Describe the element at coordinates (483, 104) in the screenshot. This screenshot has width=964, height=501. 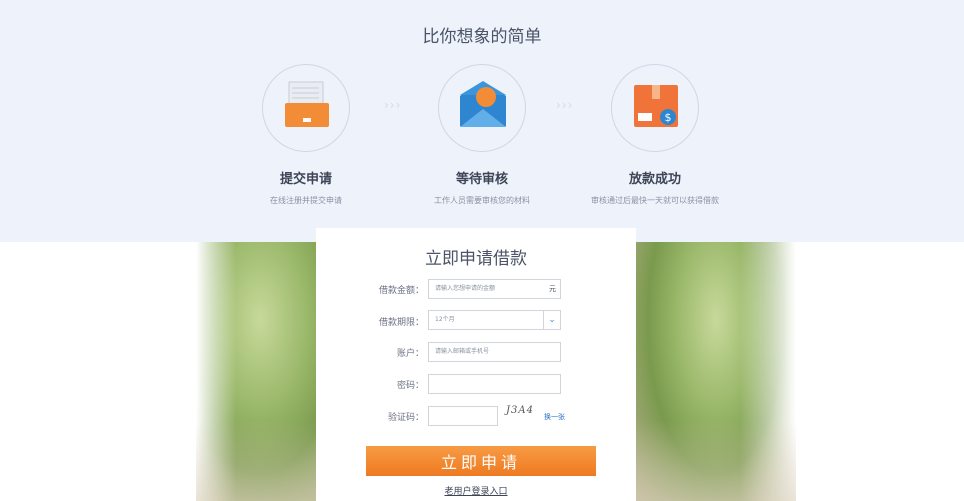
I see `envelope-icon` at that location.